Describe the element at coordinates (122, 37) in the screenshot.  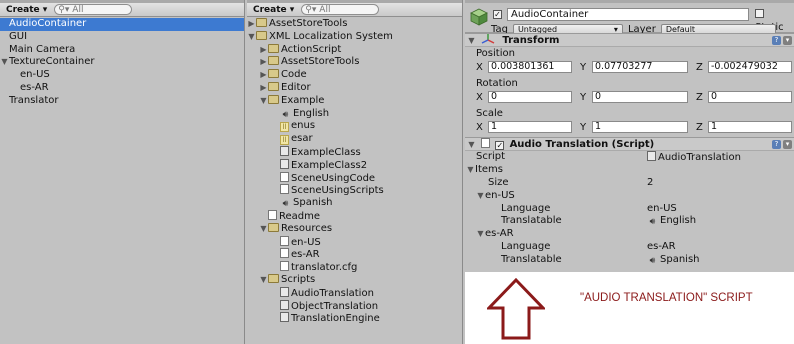
I see `hierarchy-item-gui: GUI` at that location.